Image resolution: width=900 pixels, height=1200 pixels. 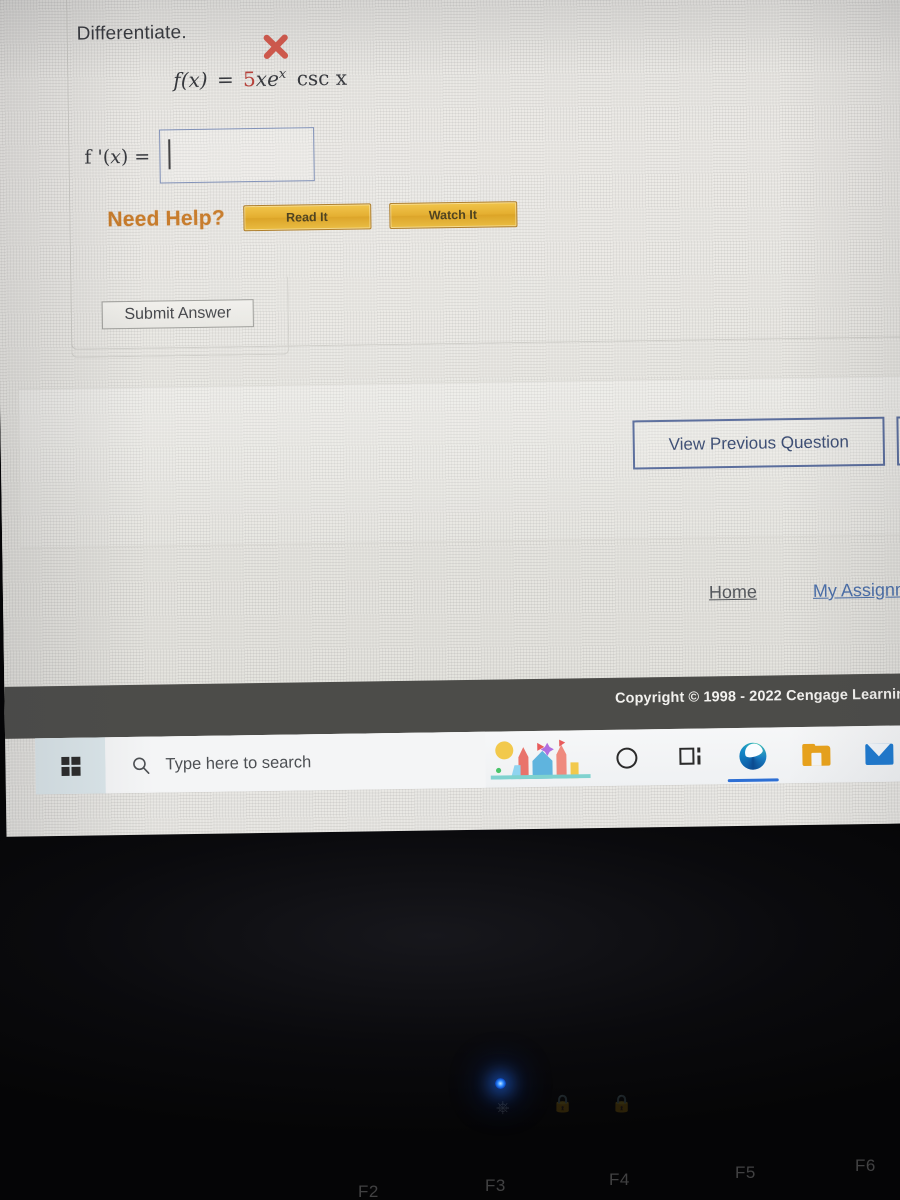 What do you see at coordinates (453, 215) in the screenshot?
I see `watch-it-button: Watch It` at bounding box center [453, 215].